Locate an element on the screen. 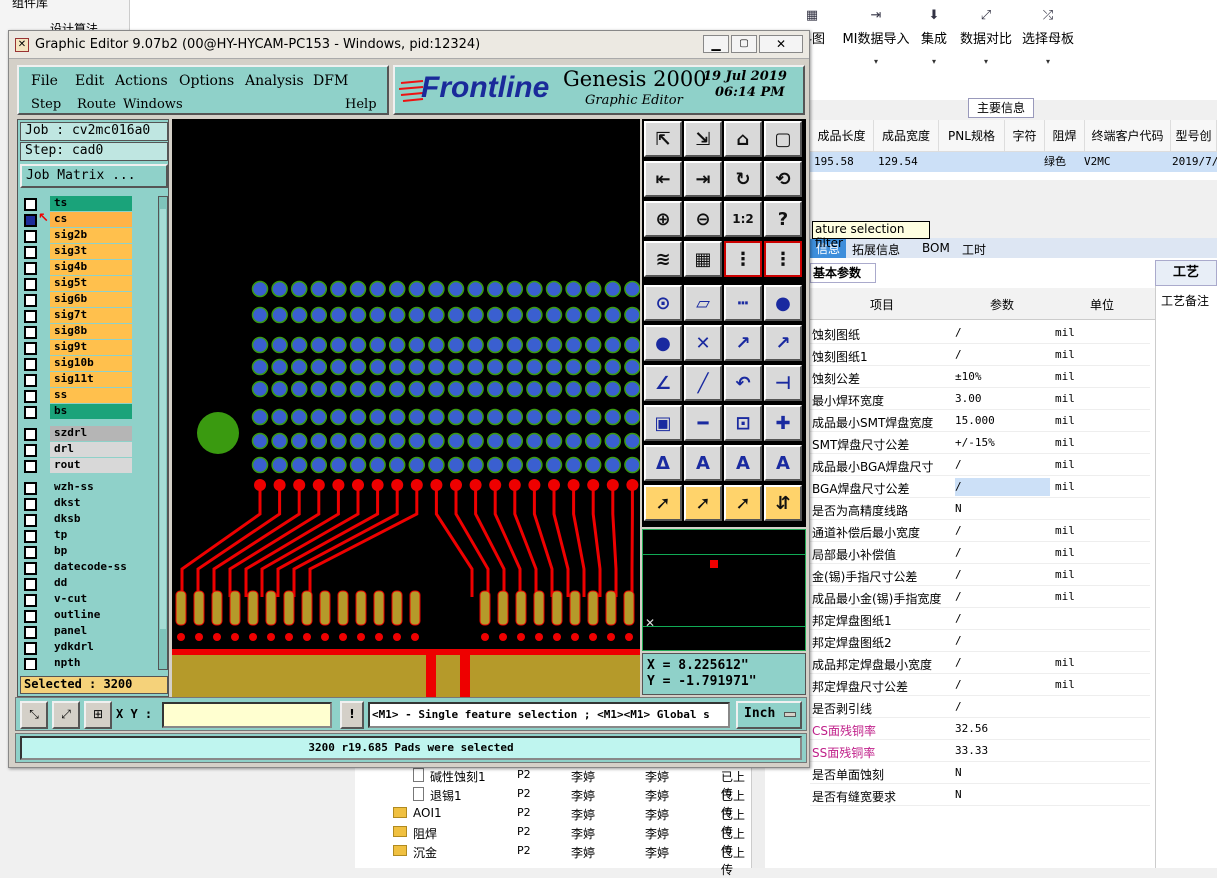  add-tool: ⊙ is located at coordinates (663, 303).